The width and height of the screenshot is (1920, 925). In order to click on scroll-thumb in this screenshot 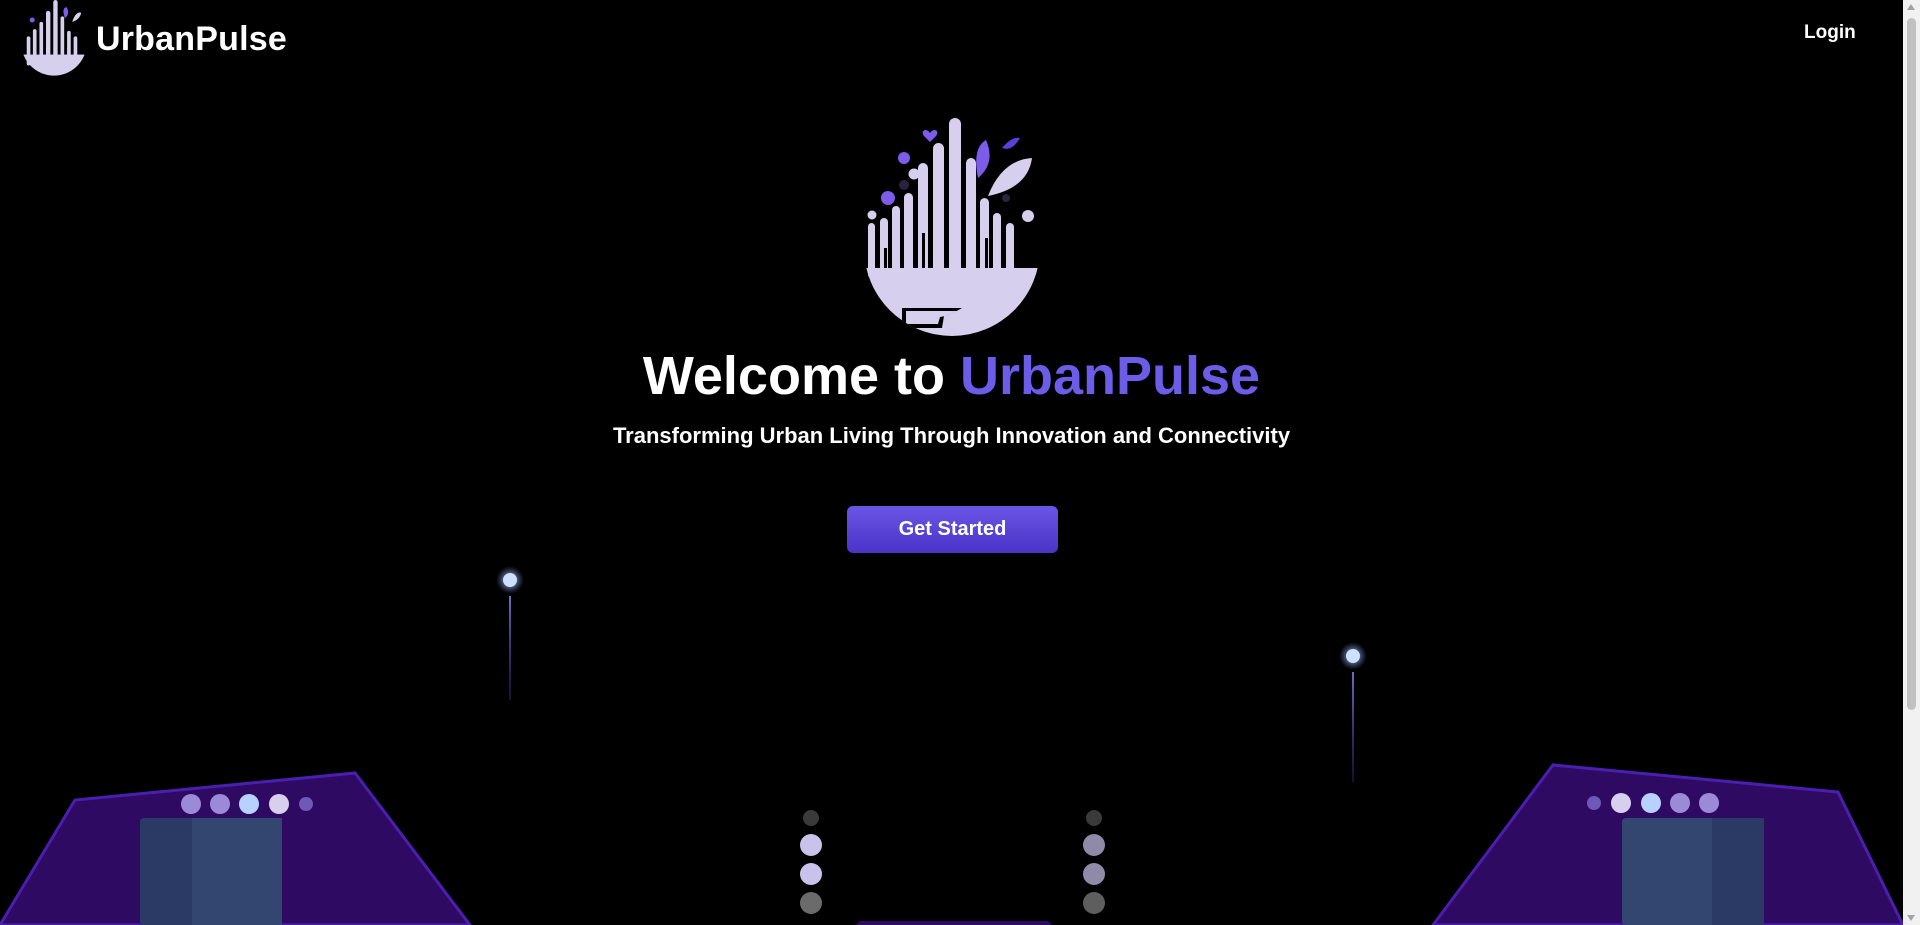, I will do `click(1911, 364)`.